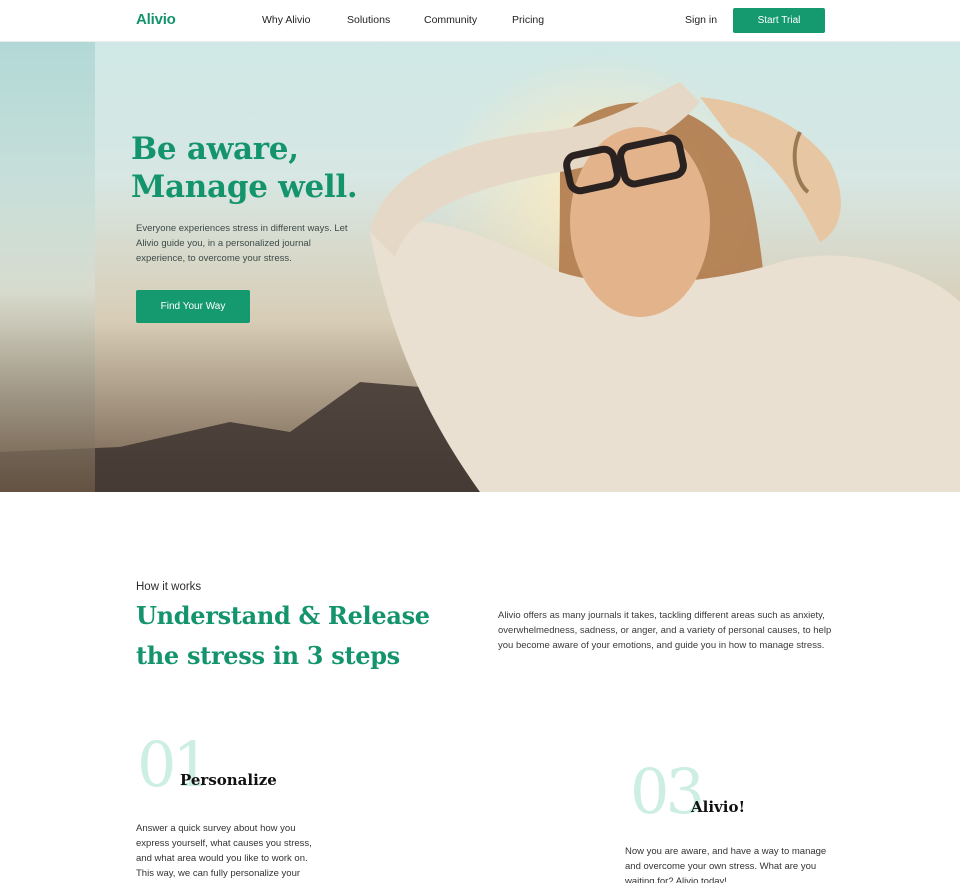  Describe the element at coordinates (368, 20) in the screenshot. I see `nav-link-solutions: Solutions` at that location.